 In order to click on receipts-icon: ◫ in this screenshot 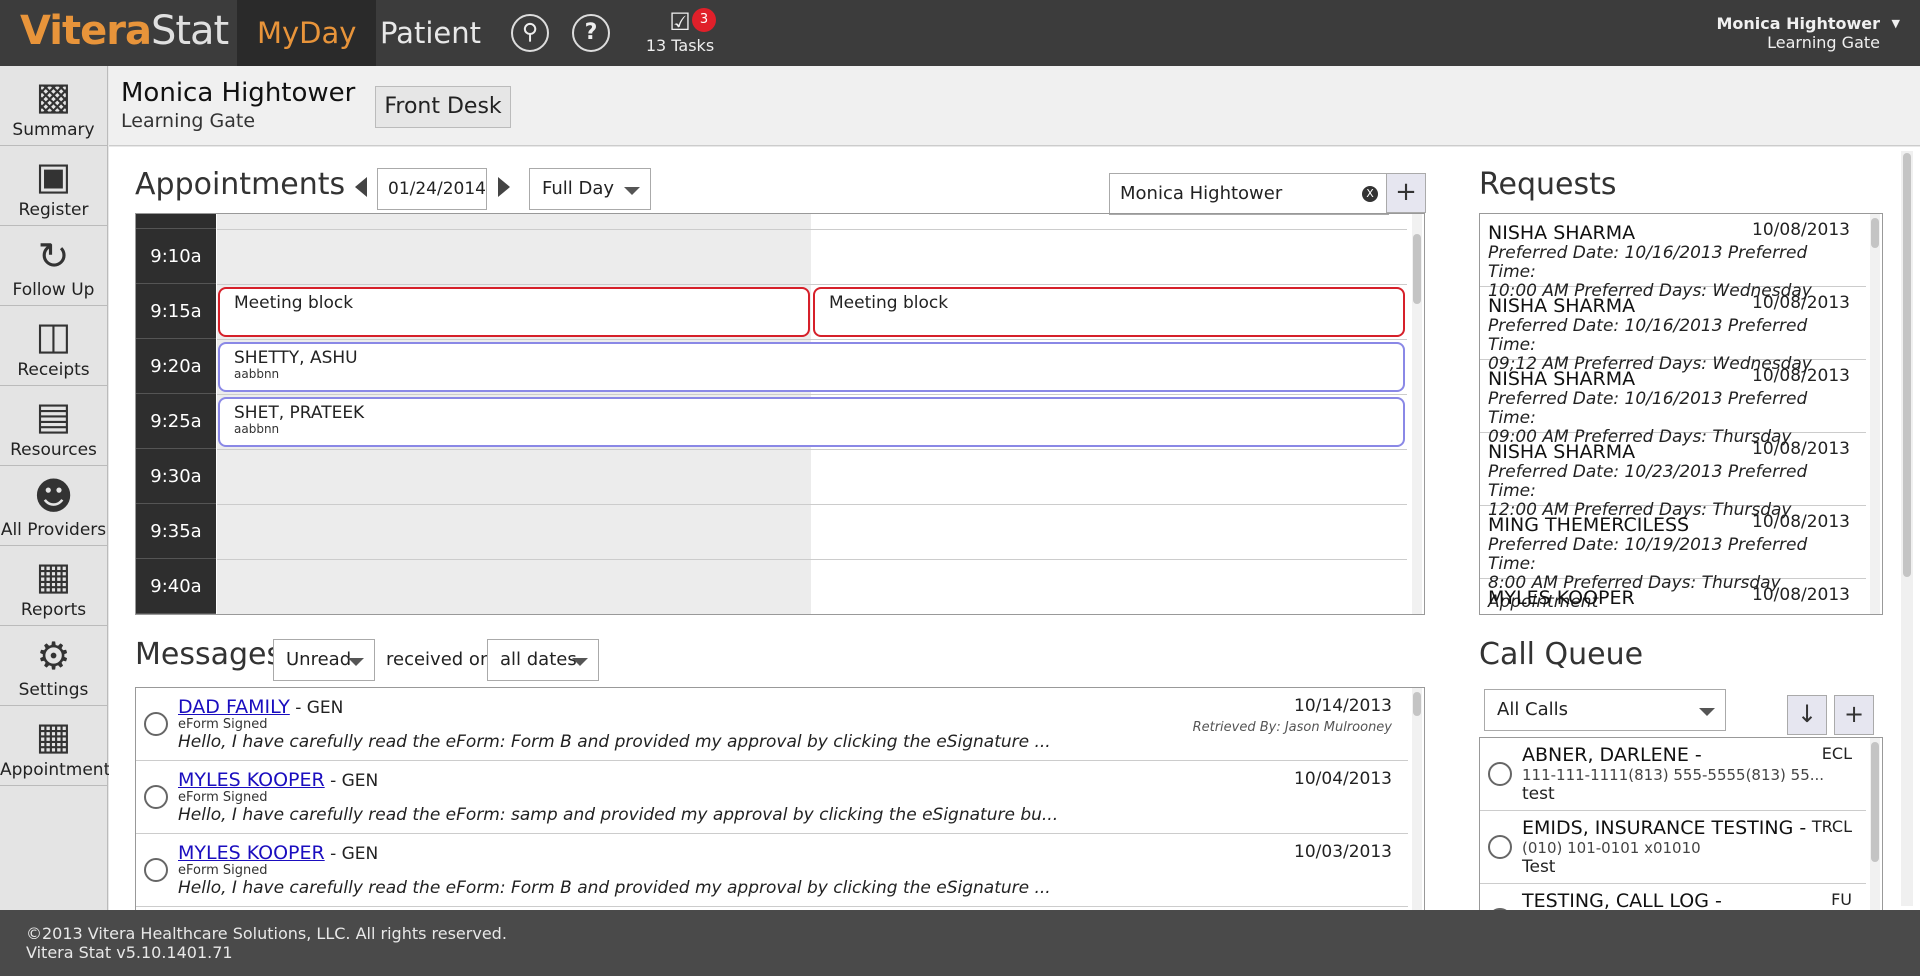, I will do `click(53, 336)`.